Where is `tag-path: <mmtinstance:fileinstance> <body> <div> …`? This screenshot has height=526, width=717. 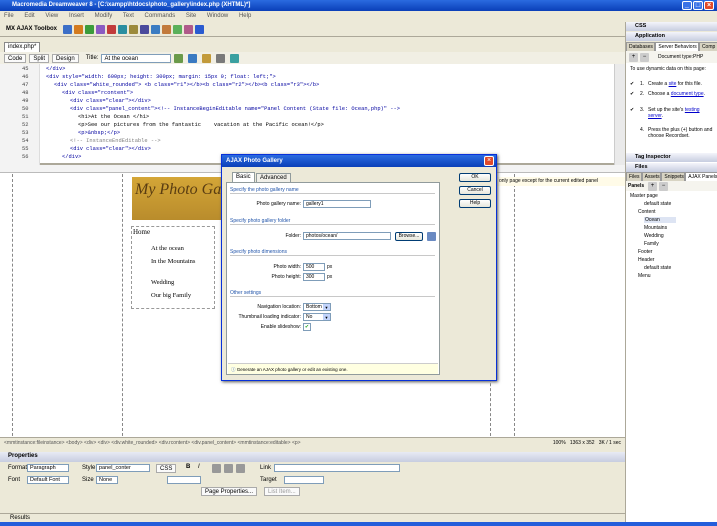 tag-path: <mmtinstance:fileinstance> <body> <div> … is located at coordinates (152, 443).